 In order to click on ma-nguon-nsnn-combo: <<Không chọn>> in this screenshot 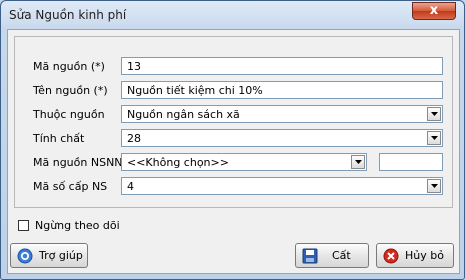, I will do `click(244, 162)`.